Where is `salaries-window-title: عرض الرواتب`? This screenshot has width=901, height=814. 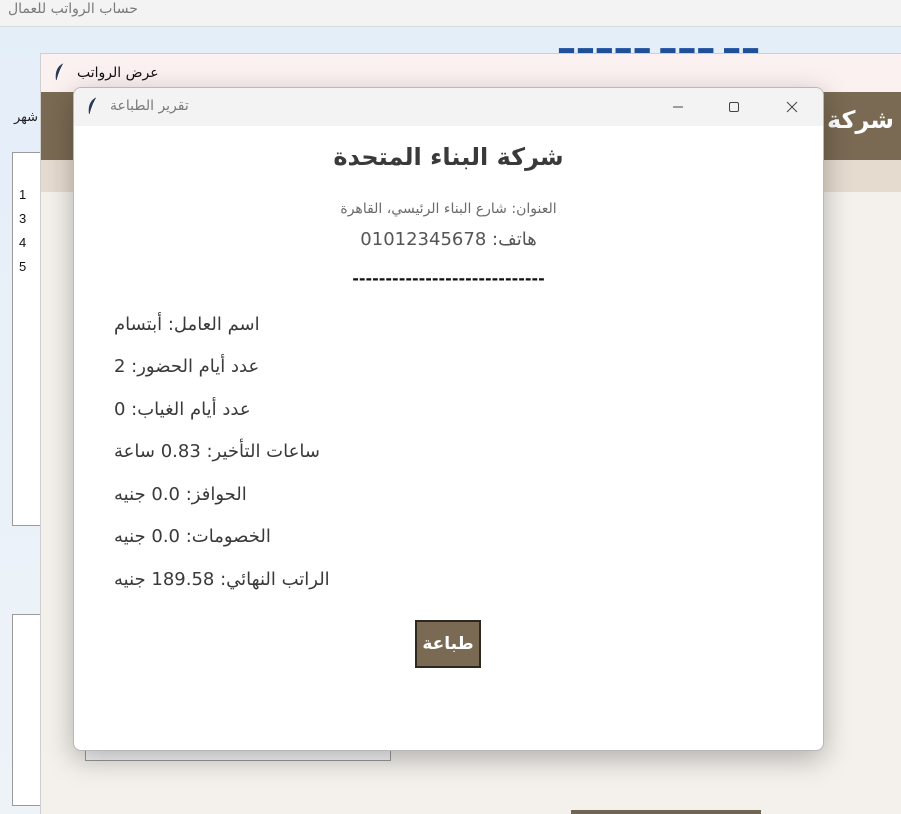 salaries-window-title: عرض الرواتب is located at coordinates (118, 73).